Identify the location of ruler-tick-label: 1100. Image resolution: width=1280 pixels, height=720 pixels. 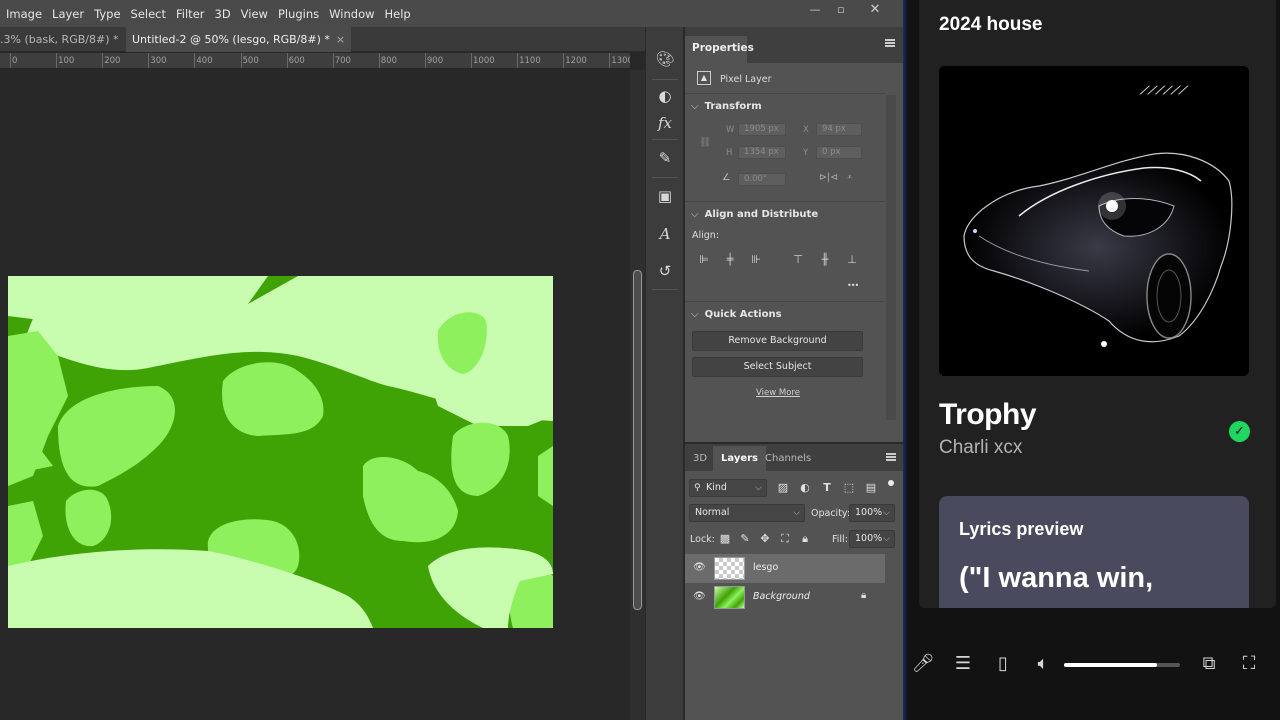
(530, 61).